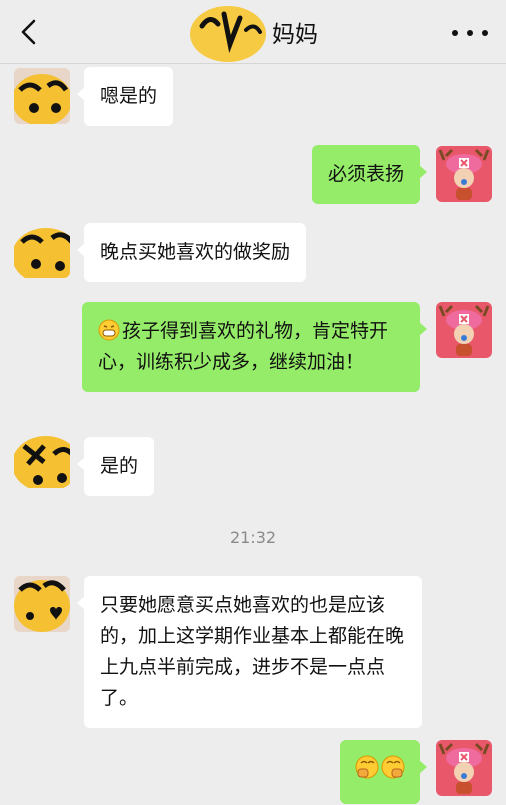 The image size is (506, 805). Describe the element at coordinates (109, 330) in the screenshot. I see `grinning-face-emoji` at that location.